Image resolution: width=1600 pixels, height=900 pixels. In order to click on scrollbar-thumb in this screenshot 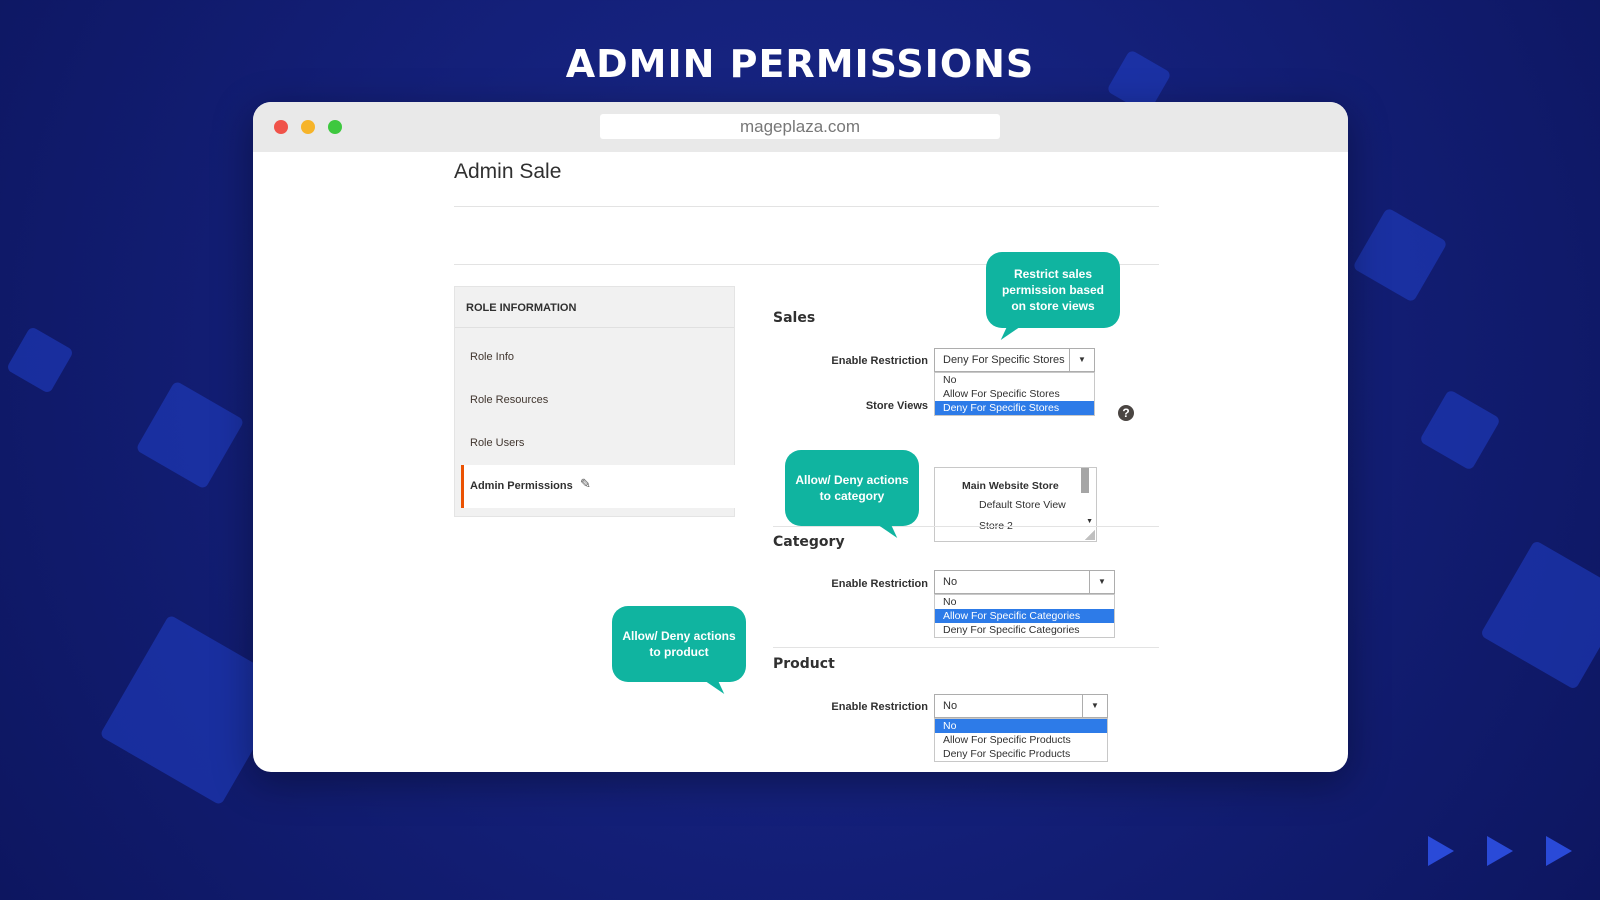, I will do `click(1085, 480)`.